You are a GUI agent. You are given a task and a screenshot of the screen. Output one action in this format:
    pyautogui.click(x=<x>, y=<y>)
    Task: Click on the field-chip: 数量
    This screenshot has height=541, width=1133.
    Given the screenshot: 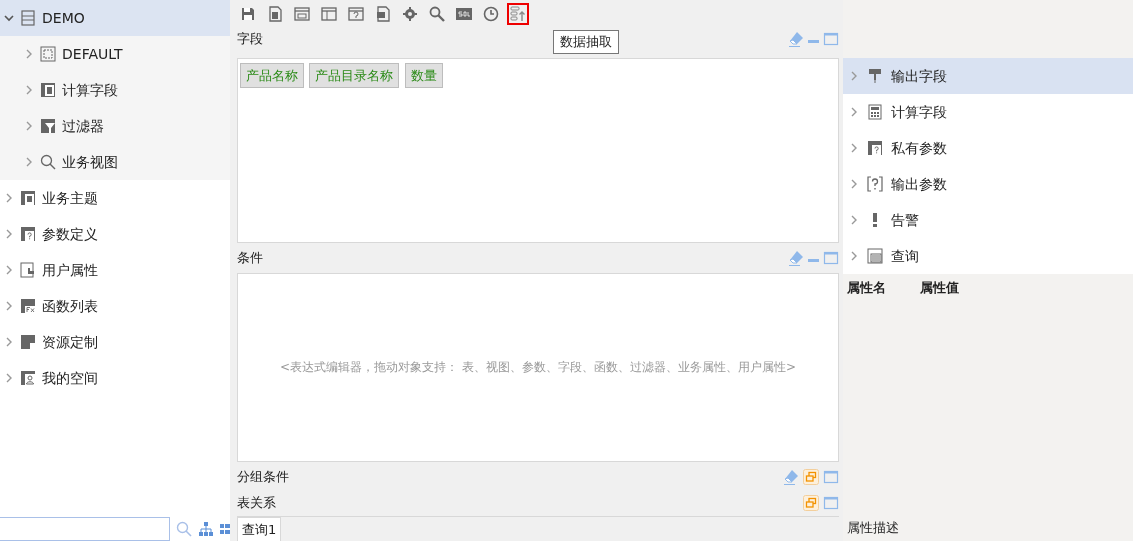 What is the action you would take?
    pyautogui.click(x=423, y=75)
    